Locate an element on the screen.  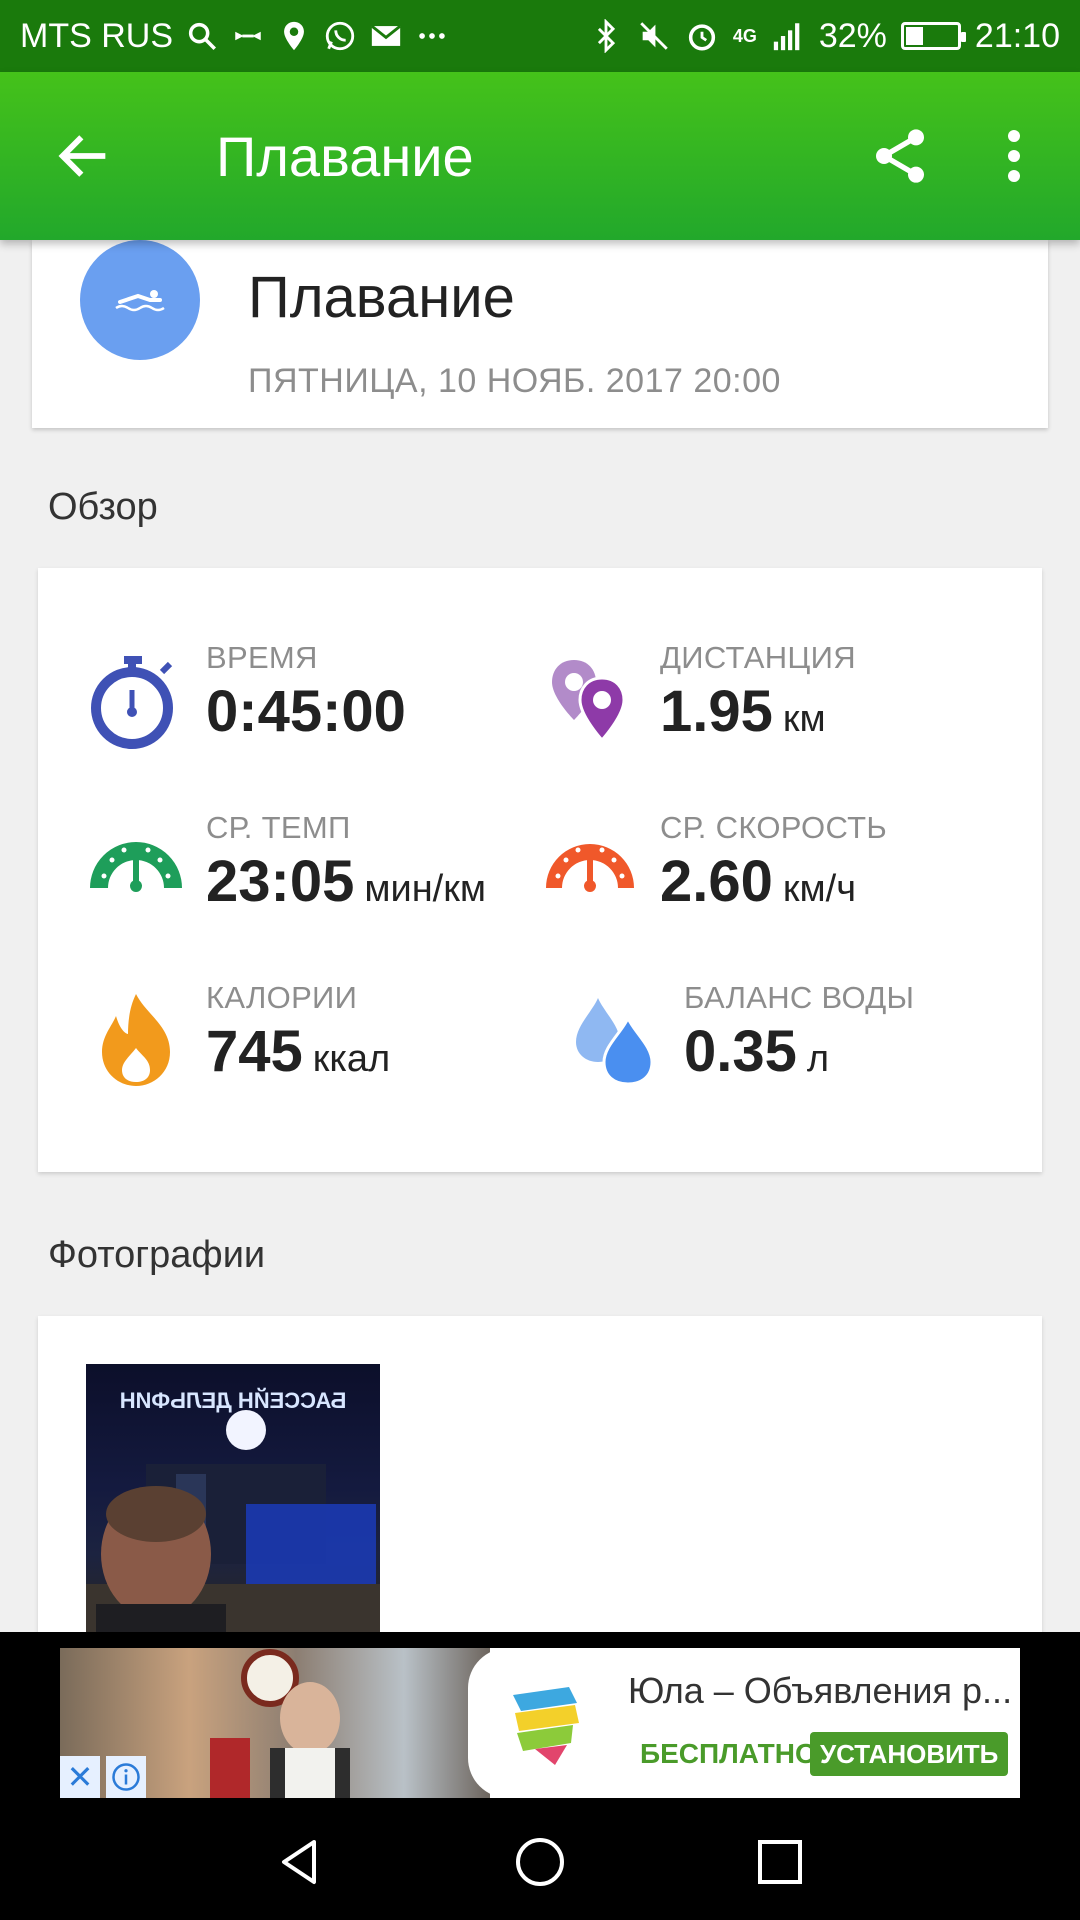
activity-date: ПЯТНИЦА, 10 НОЯБ. 2017 20:00 is located at coordinates (514, 381).